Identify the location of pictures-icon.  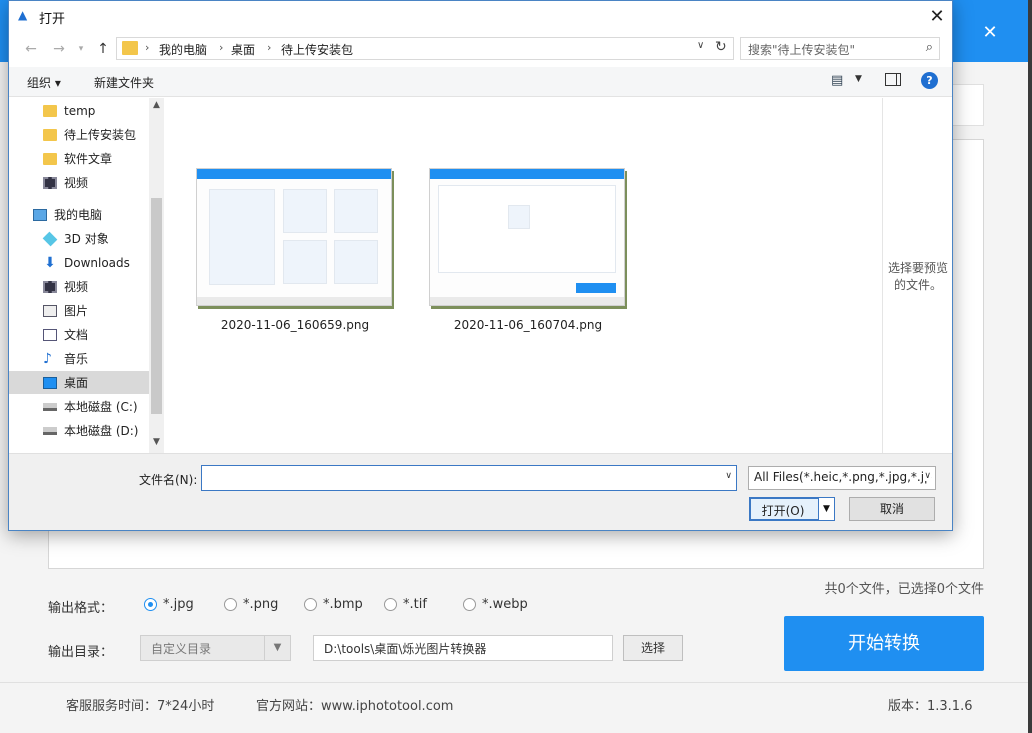
(50, 311).